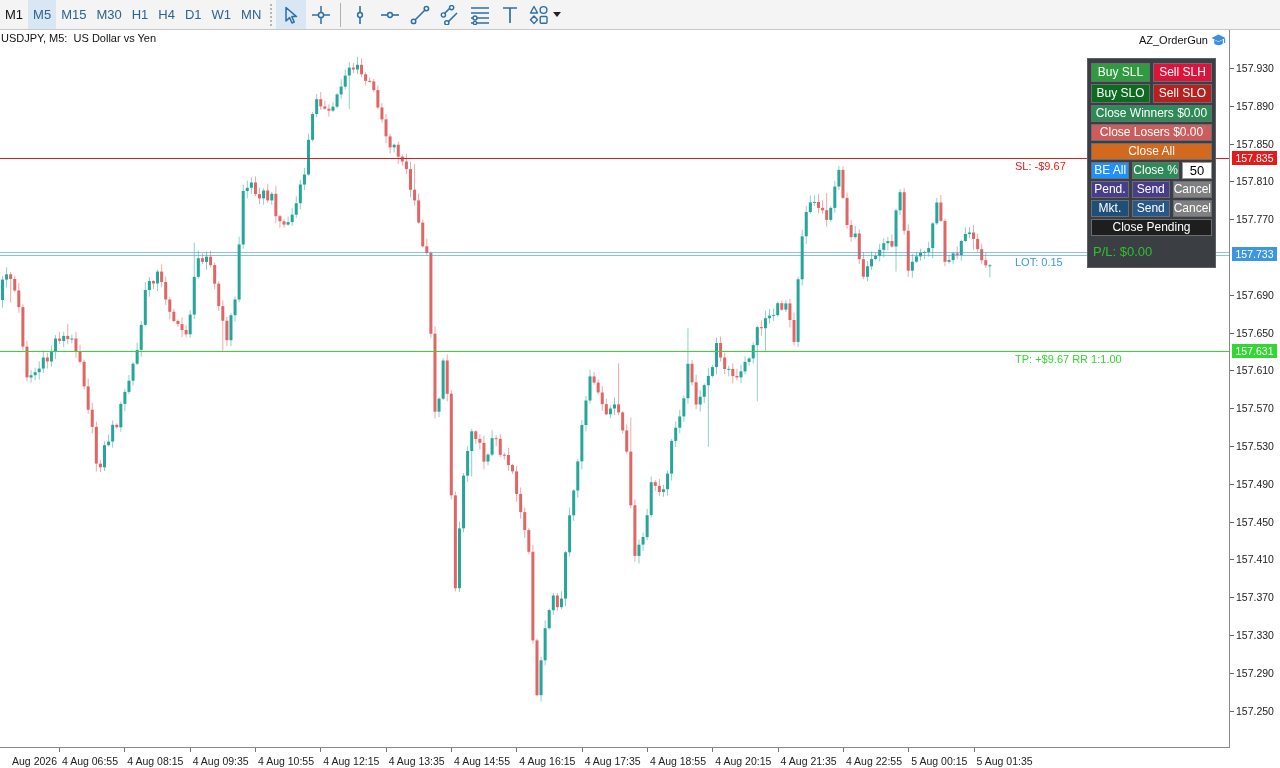 The image size is (1280, 768). I want to click on time-label: 4 Aug 12:15, so click(351, 761).